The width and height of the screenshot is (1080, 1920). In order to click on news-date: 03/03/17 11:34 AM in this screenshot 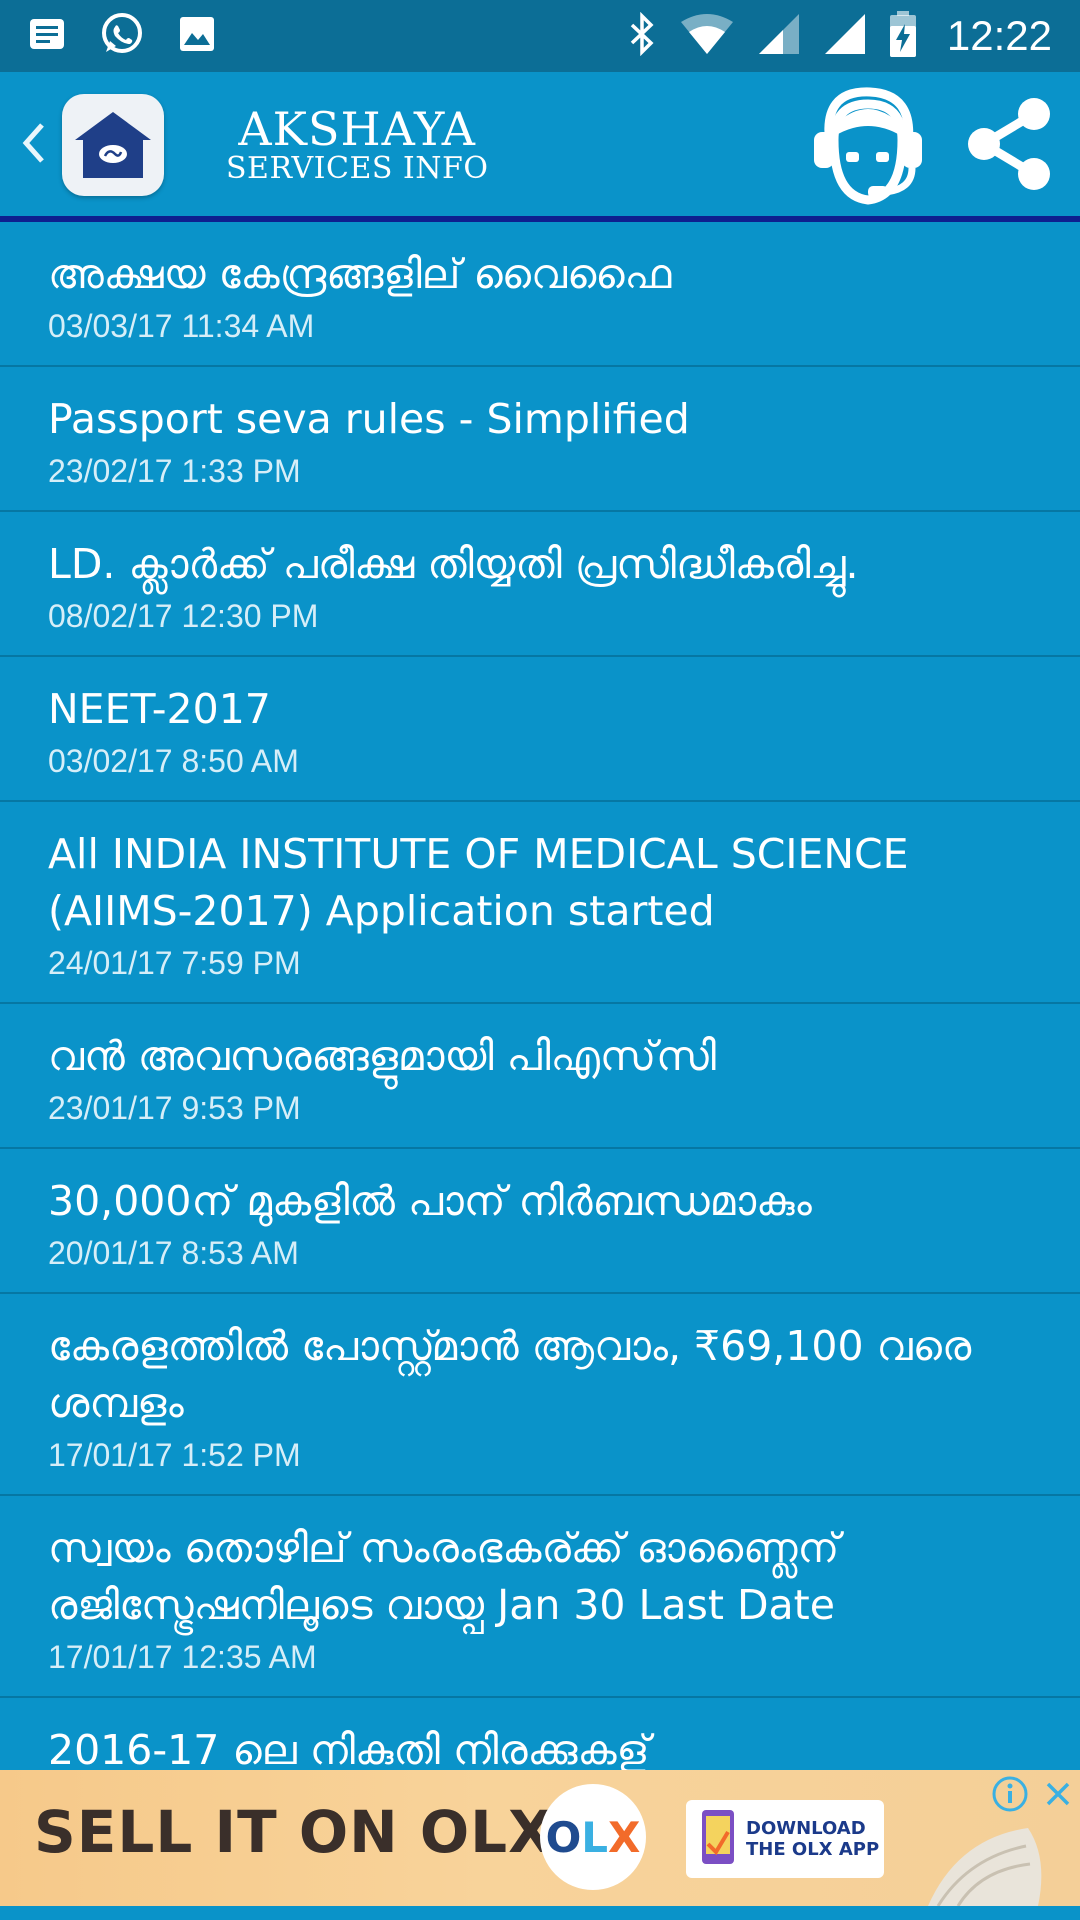, I will do `click(181, 326)`.